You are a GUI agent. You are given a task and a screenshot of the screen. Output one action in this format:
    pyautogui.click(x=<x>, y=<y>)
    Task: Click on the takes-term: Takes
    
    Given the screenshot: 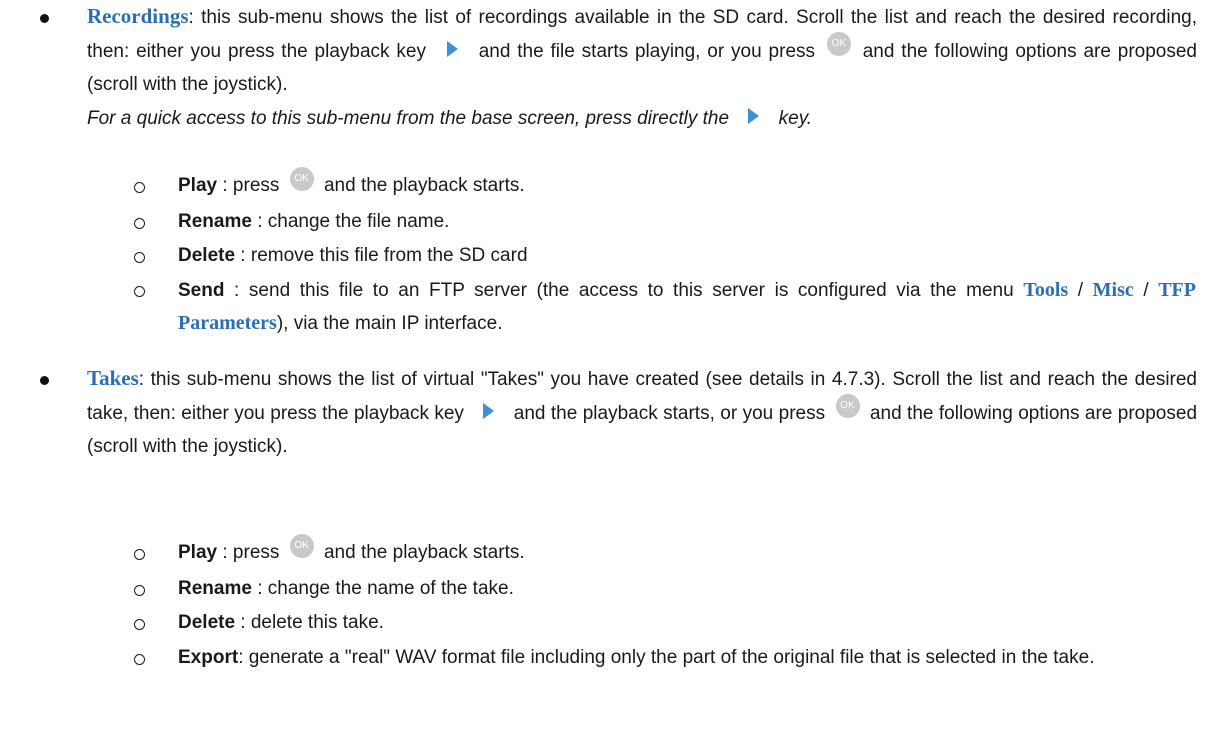 What is the action you would take?
    pyautogui.click(x=113, y=378)
    